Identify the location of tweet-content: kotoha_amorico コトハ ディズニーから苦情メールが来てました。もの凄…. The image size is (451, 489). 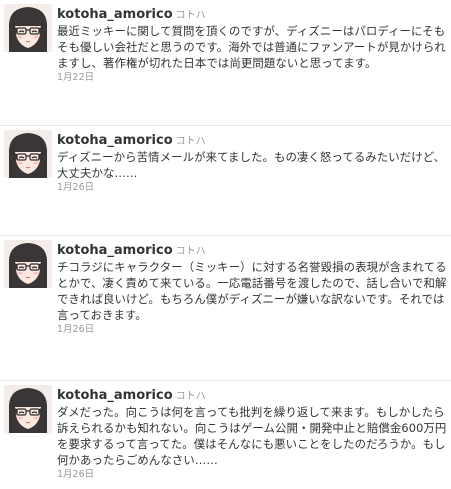
(253, 162).